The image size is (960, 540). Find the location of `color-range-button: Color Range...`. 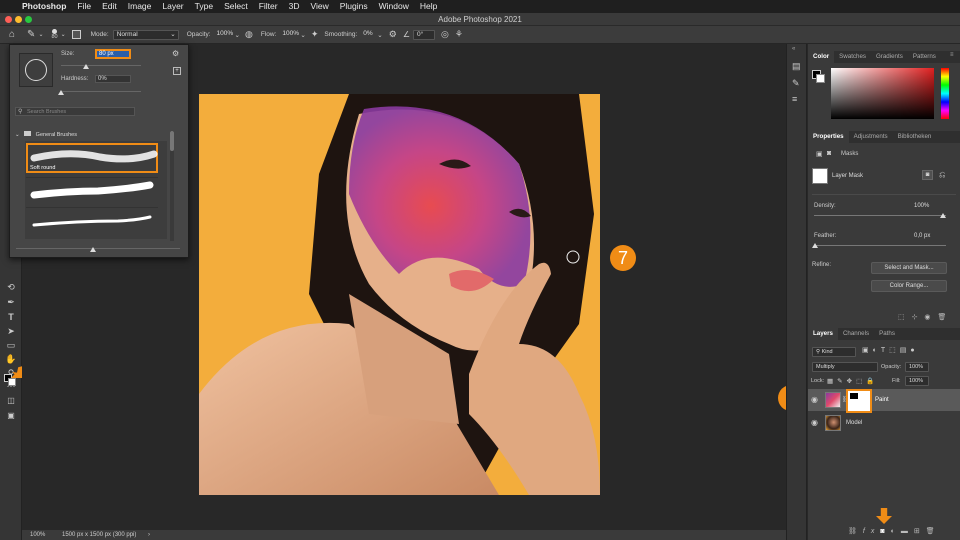

color-range-button: Color Range... is located at coordinates (909, 286).